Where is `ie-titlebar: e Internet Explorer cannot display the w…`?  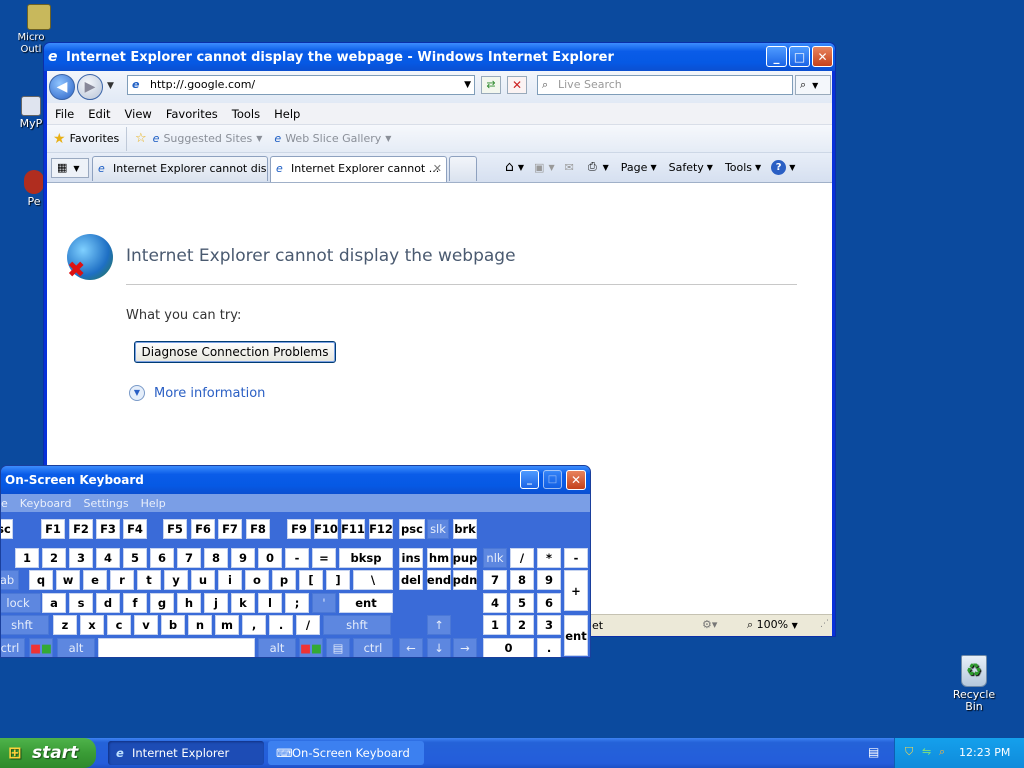
ie-titlebar: e Internet Explorer cannot display the w… is located at coordinates (439, 57).